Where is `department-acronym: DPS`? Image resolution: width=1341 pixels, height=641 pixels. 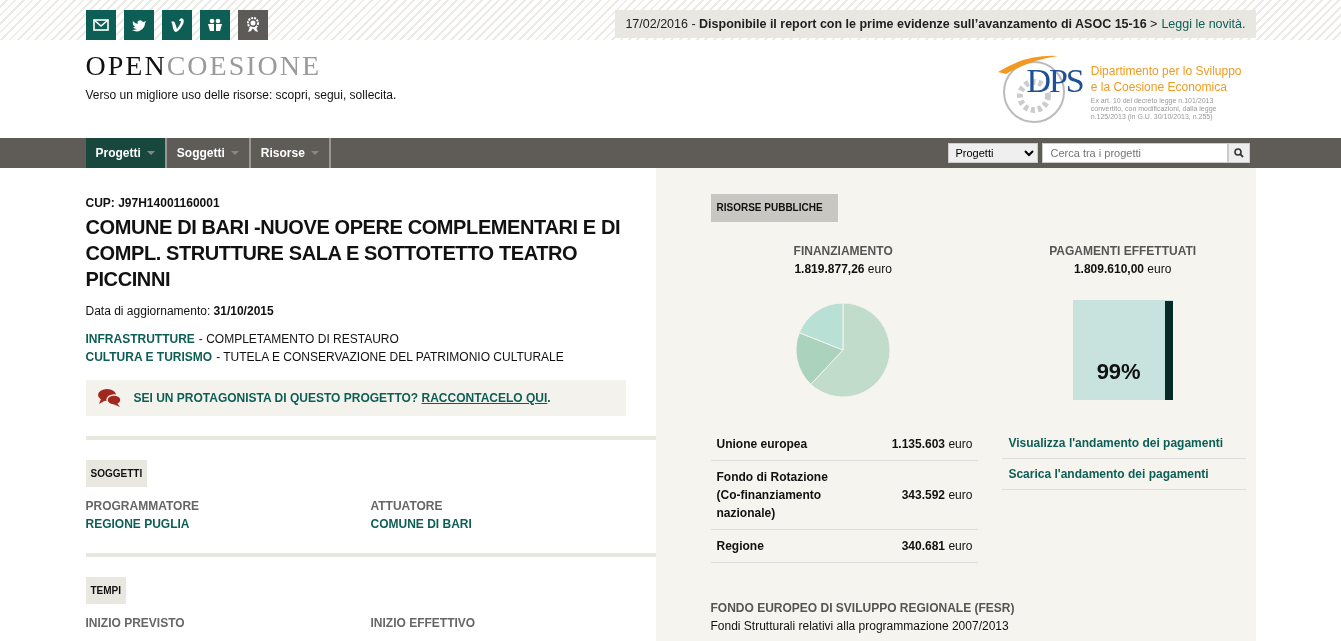
department-acronym: DPS is located at coordinates (1054, 81).